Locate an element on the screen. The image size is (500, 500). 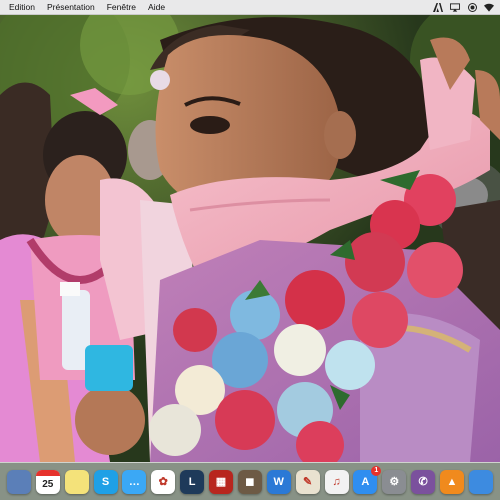
textedit-icon: ✎ is located at coordinates (307, 481).